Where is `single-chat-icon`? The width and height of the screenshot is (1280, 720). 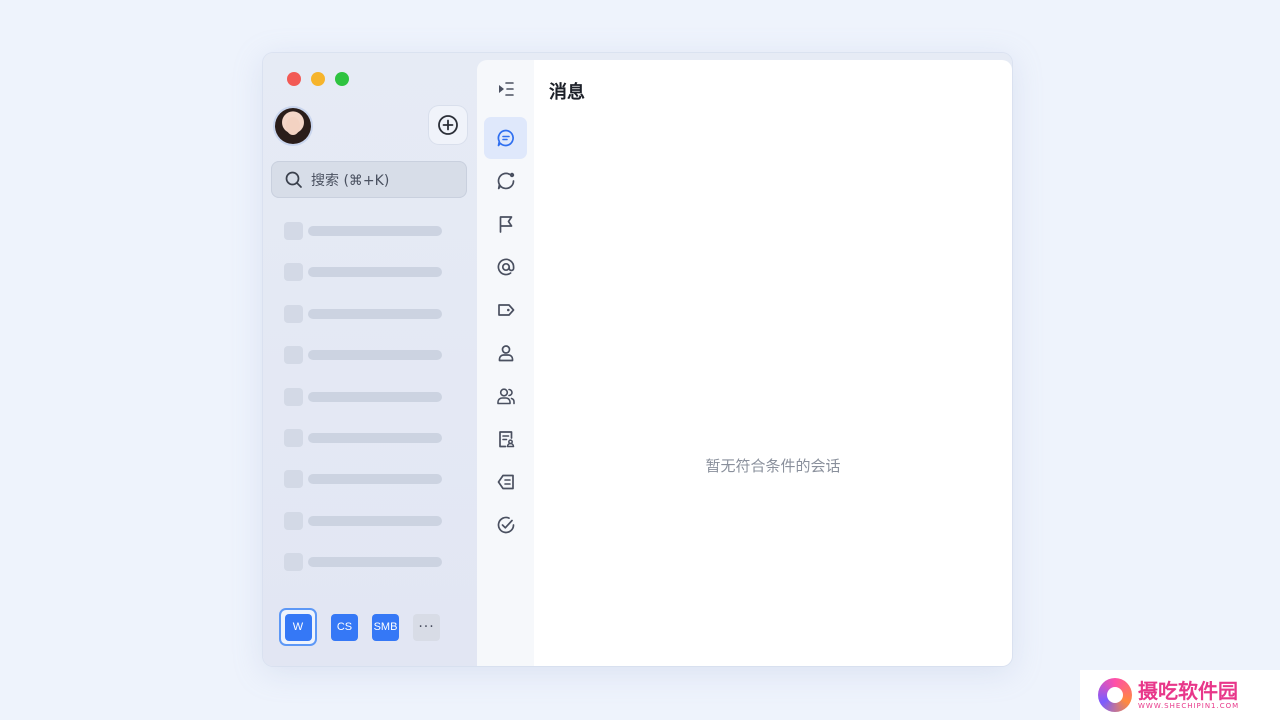
single-chat-icon is located at coordinates (505, 353).